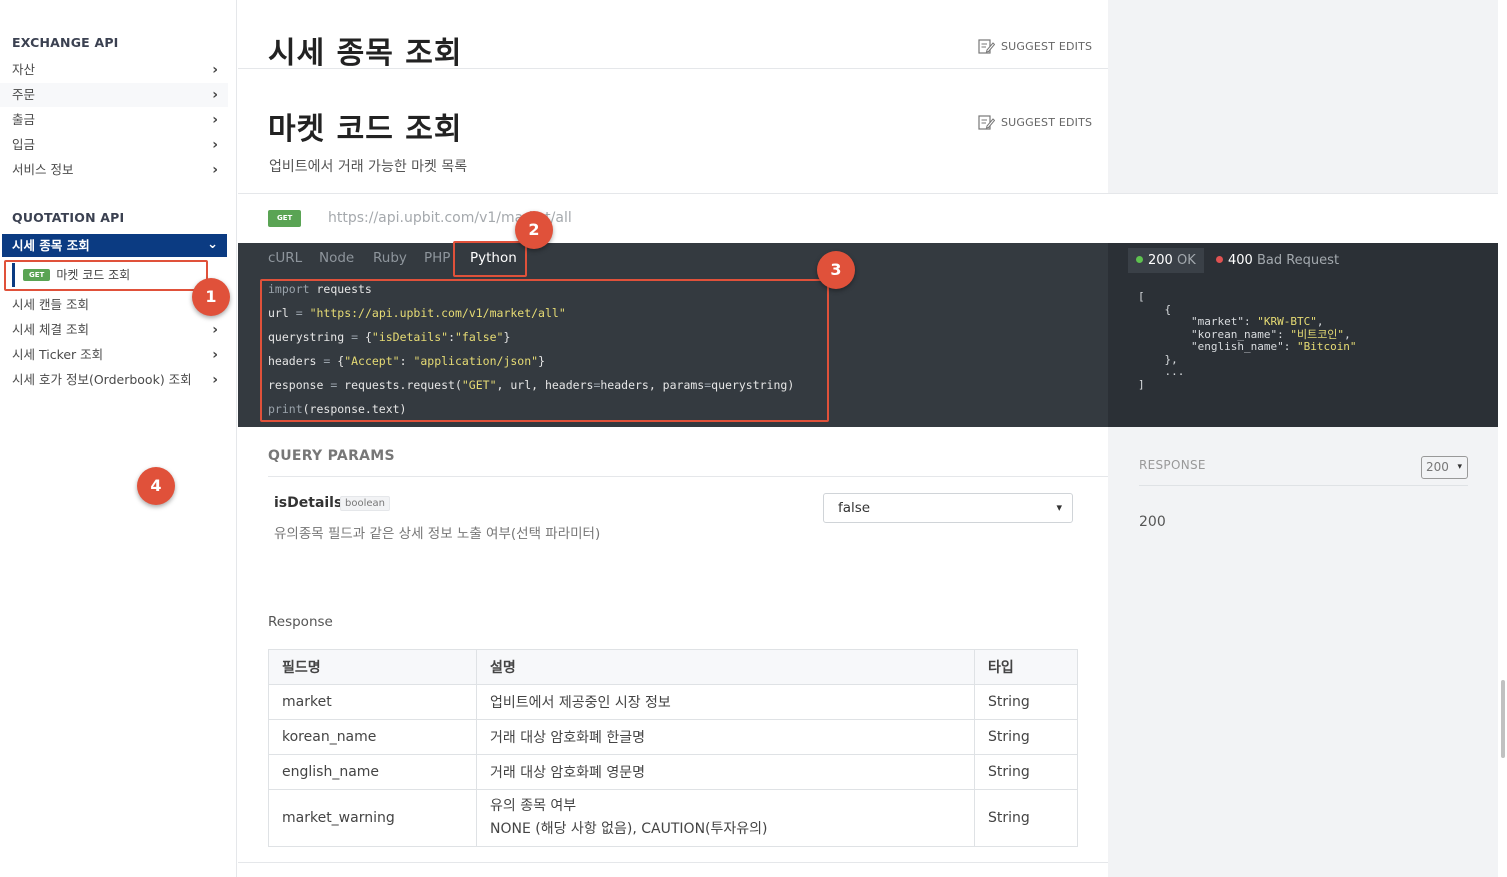 This screenshot has height=877, width=1507. Describe the element at coordinates (1240, 260) in the screenshot. I see `status-code: 400` at that location.